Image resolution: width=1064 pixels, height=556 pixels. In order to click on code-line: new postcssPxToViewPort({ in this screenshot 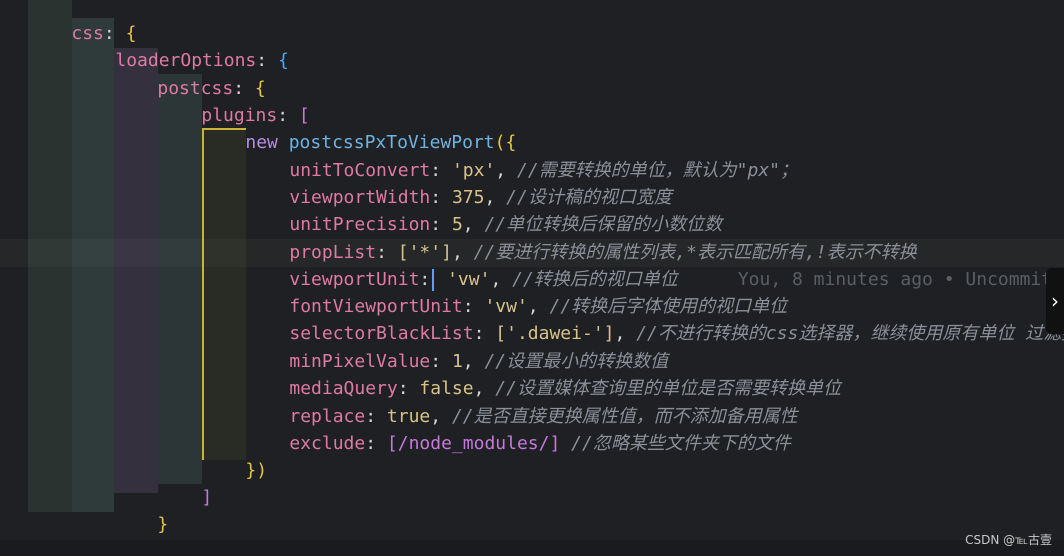, I will do `click(359, 127)`.